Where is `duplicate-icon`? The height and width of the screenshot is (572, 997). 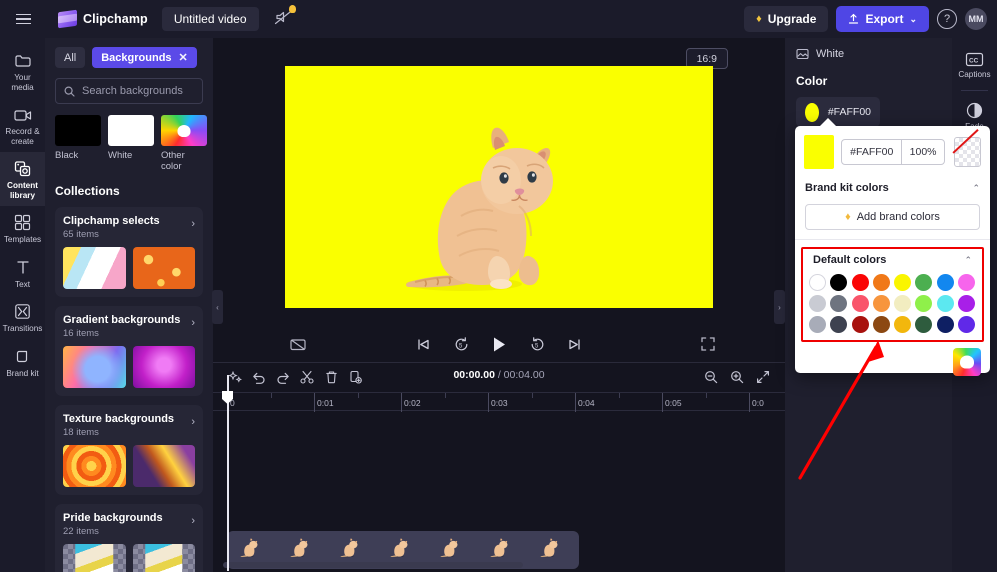 duplicate-icon is located at coordinates (355, 377).